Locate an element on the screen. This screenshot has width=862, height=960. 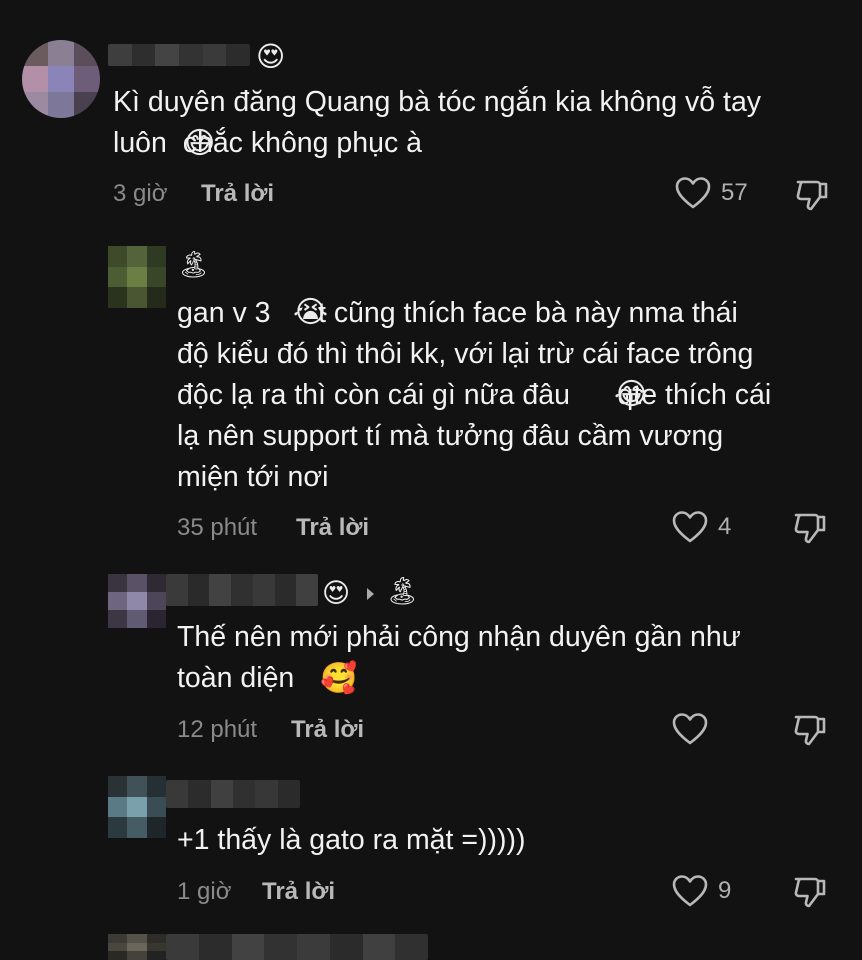
like-button: 9 is located at coordinates (701, 891).